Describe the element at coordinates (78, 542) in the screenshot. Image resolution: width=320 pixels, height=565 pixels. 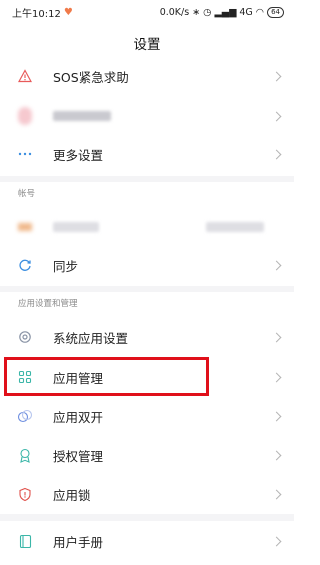
I see `settings-item-label: 用户手册` at that location.